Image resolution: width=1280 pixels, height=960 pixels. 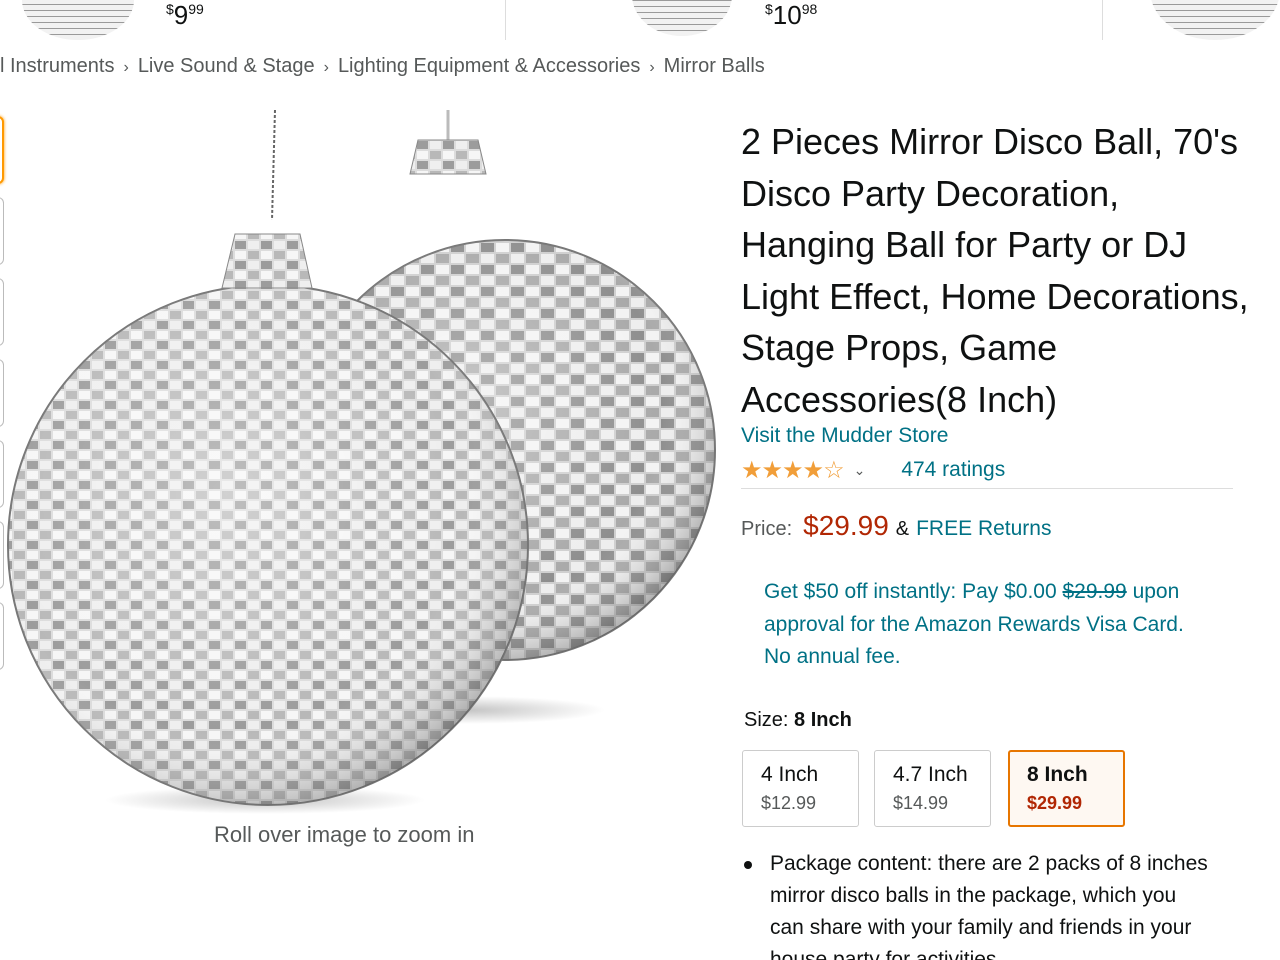 I want to click on price-fraction: 98, so click(x=809, y=9).